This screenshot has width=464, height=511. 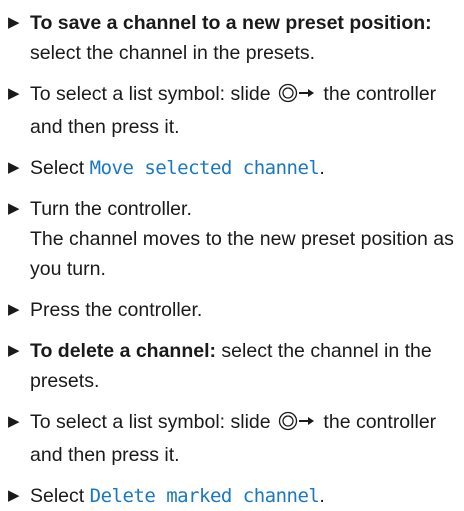 I want to click on step-text: Select Move selected channel., so click(x=245, y=168).